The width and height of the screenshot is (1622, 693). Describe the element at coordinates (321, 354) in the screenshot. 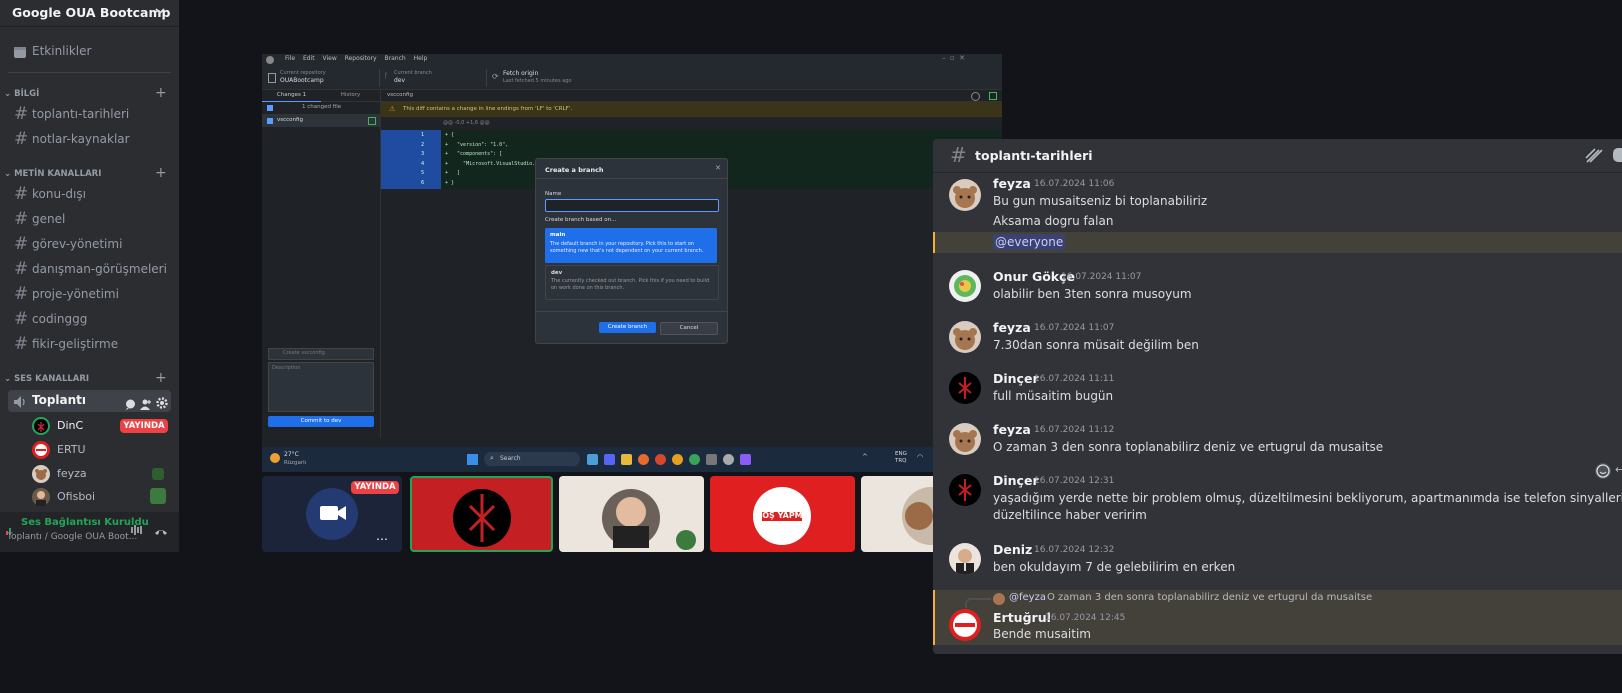

I see `summary-input: Create vscconfig` at that location.